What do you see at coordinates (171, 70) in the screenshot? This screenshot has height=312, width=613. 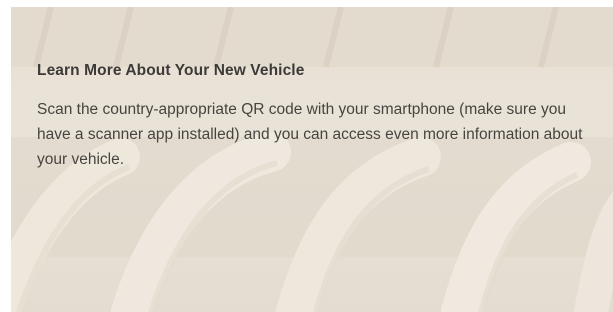 I see `section-heading: Learn More About Your New Vehicle` at bounding box center [171, 70].